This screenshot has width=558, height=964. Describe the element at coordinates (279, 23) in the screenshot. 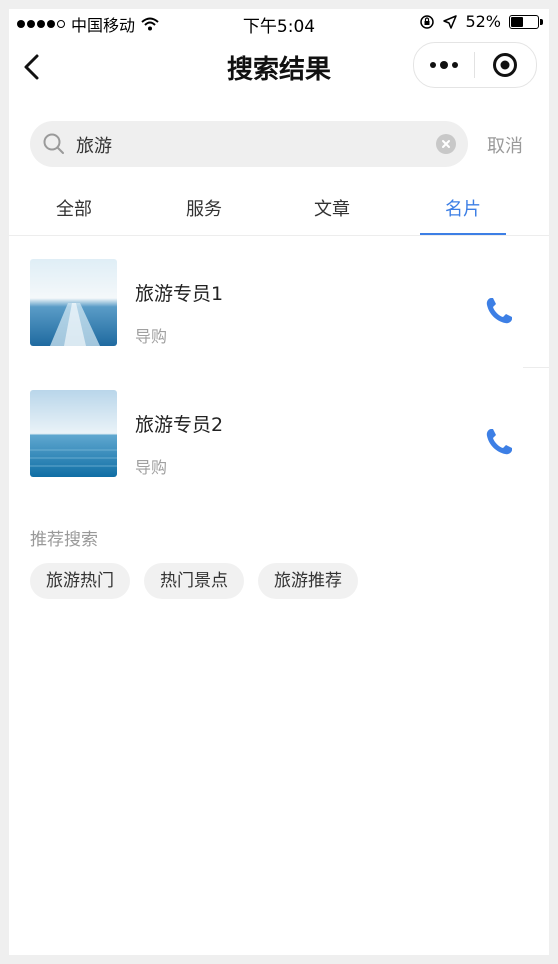

I see `status-bar: 中国移动 下午5:04 52%` at that location.